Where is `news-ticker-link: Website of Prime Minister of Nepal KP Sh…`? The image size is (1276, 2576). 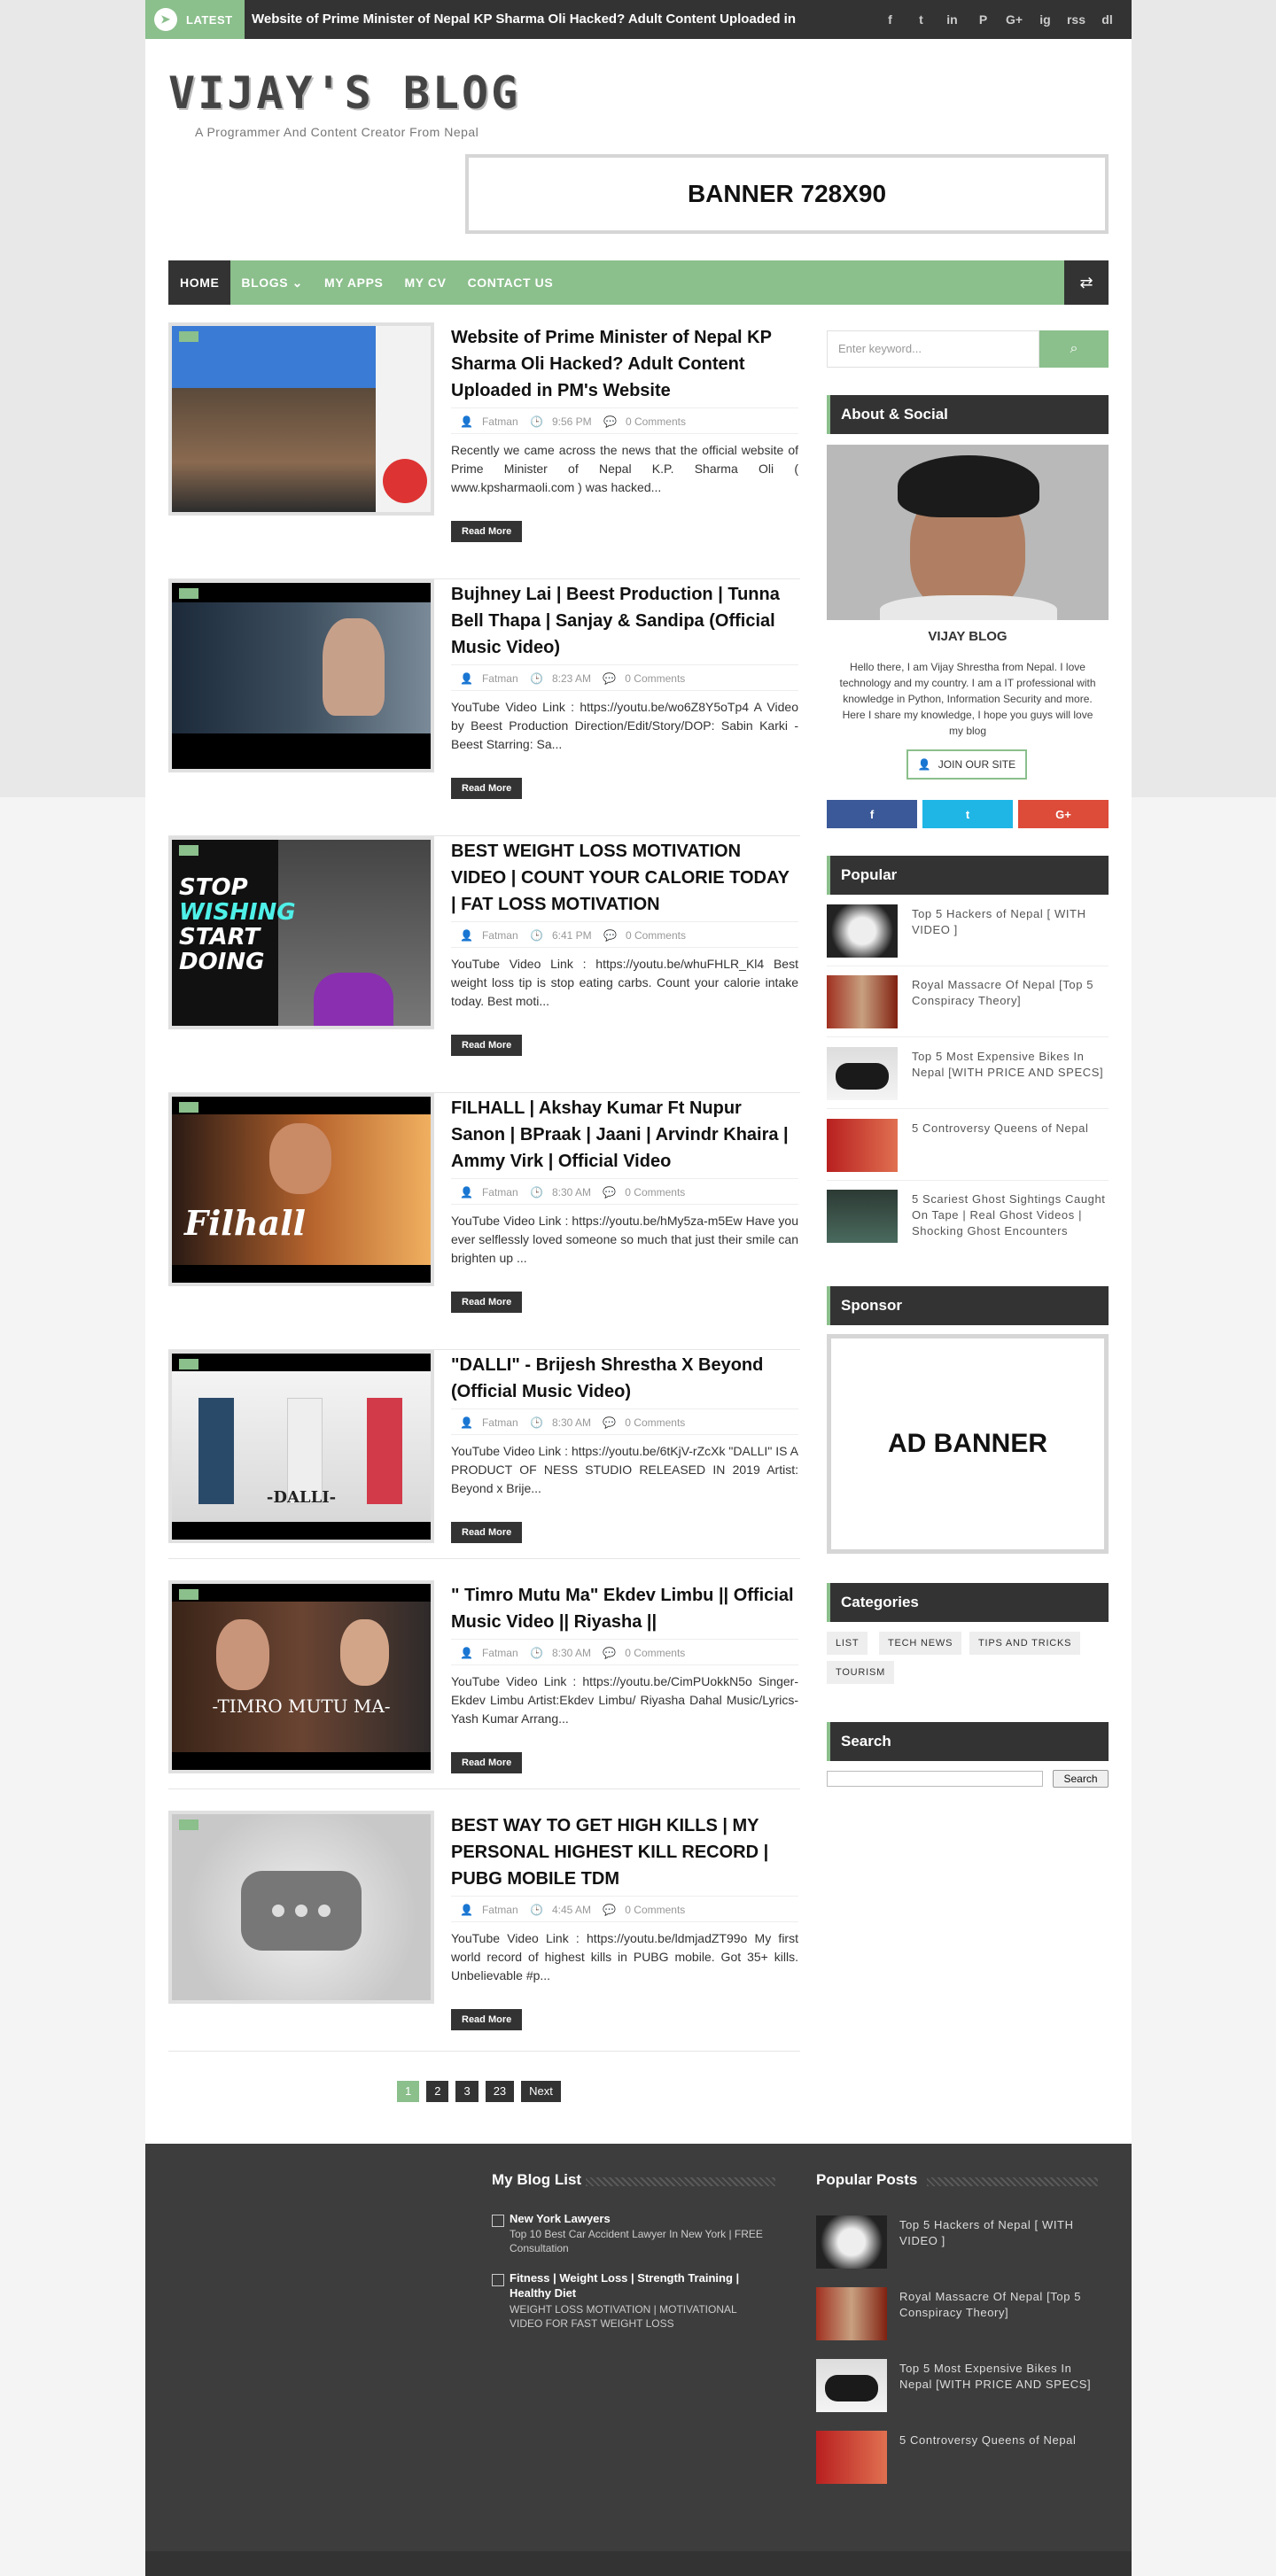 news-ticker-link: Website of Prime Minister of Nepal KP Sh… is located at coordinates (524, 19).